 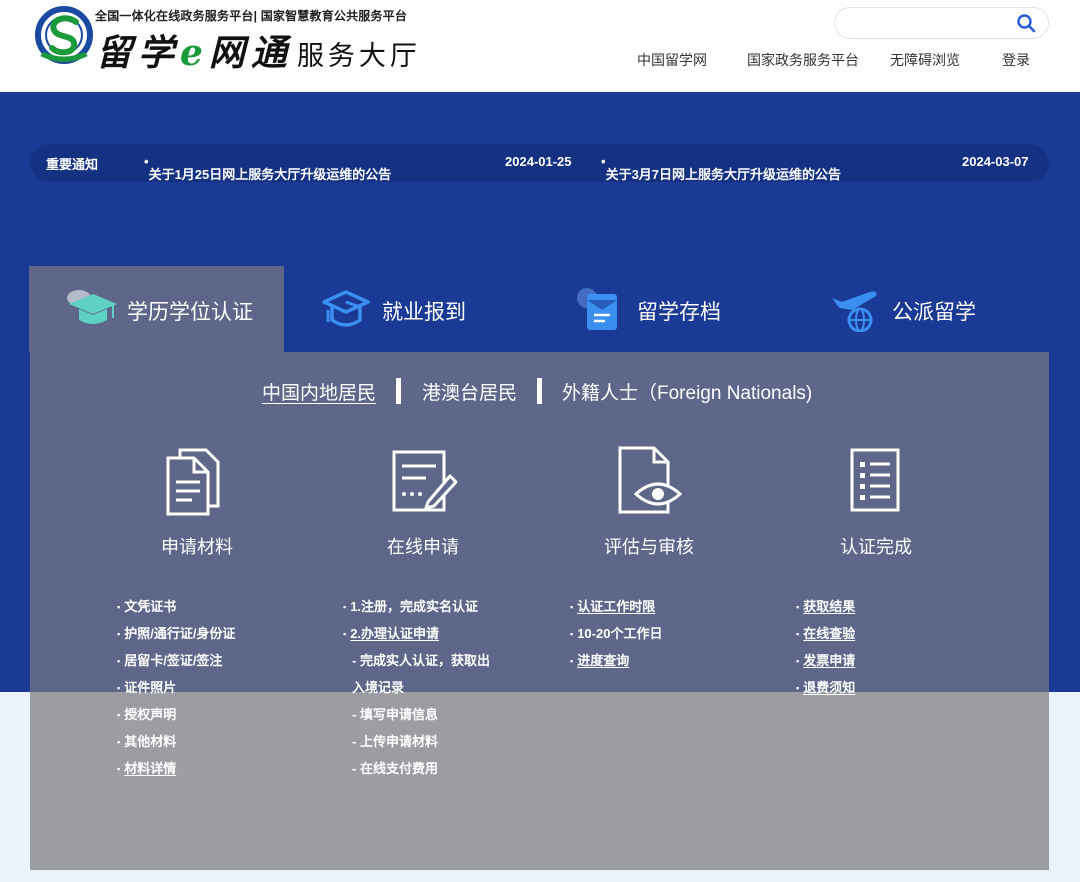 What do you see at coordinates (803, 60) in the screenshot?
I see `nav-link-gov-platform: 国家政务服务平台` at bounding box center [803, 60].